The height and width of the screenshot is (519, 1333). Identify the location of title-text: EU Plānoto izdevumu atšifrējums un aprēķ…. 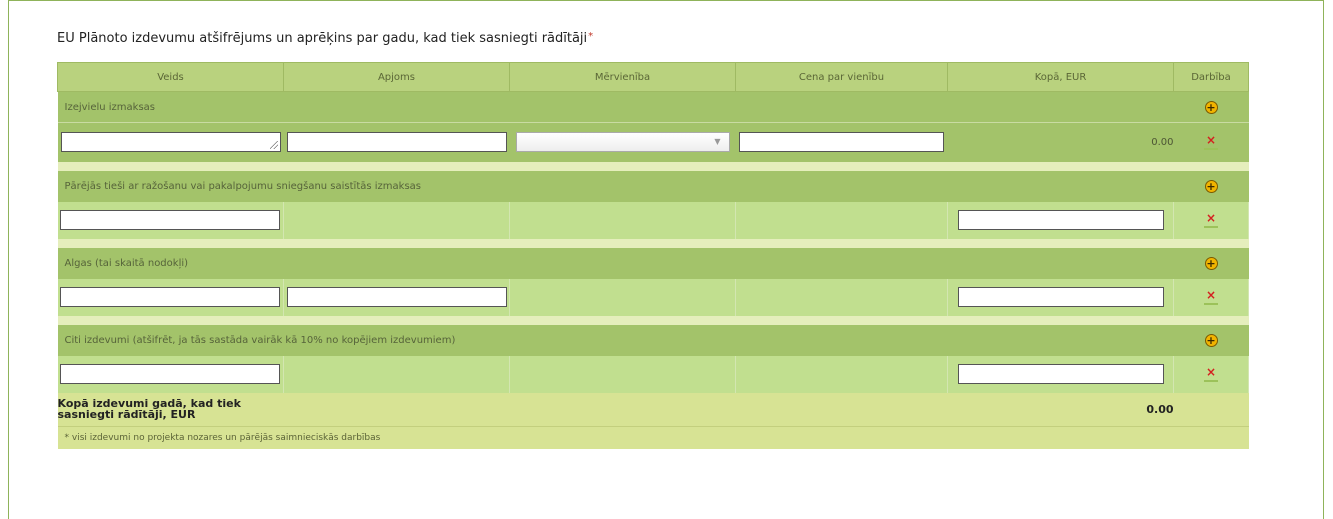
(322, 38).